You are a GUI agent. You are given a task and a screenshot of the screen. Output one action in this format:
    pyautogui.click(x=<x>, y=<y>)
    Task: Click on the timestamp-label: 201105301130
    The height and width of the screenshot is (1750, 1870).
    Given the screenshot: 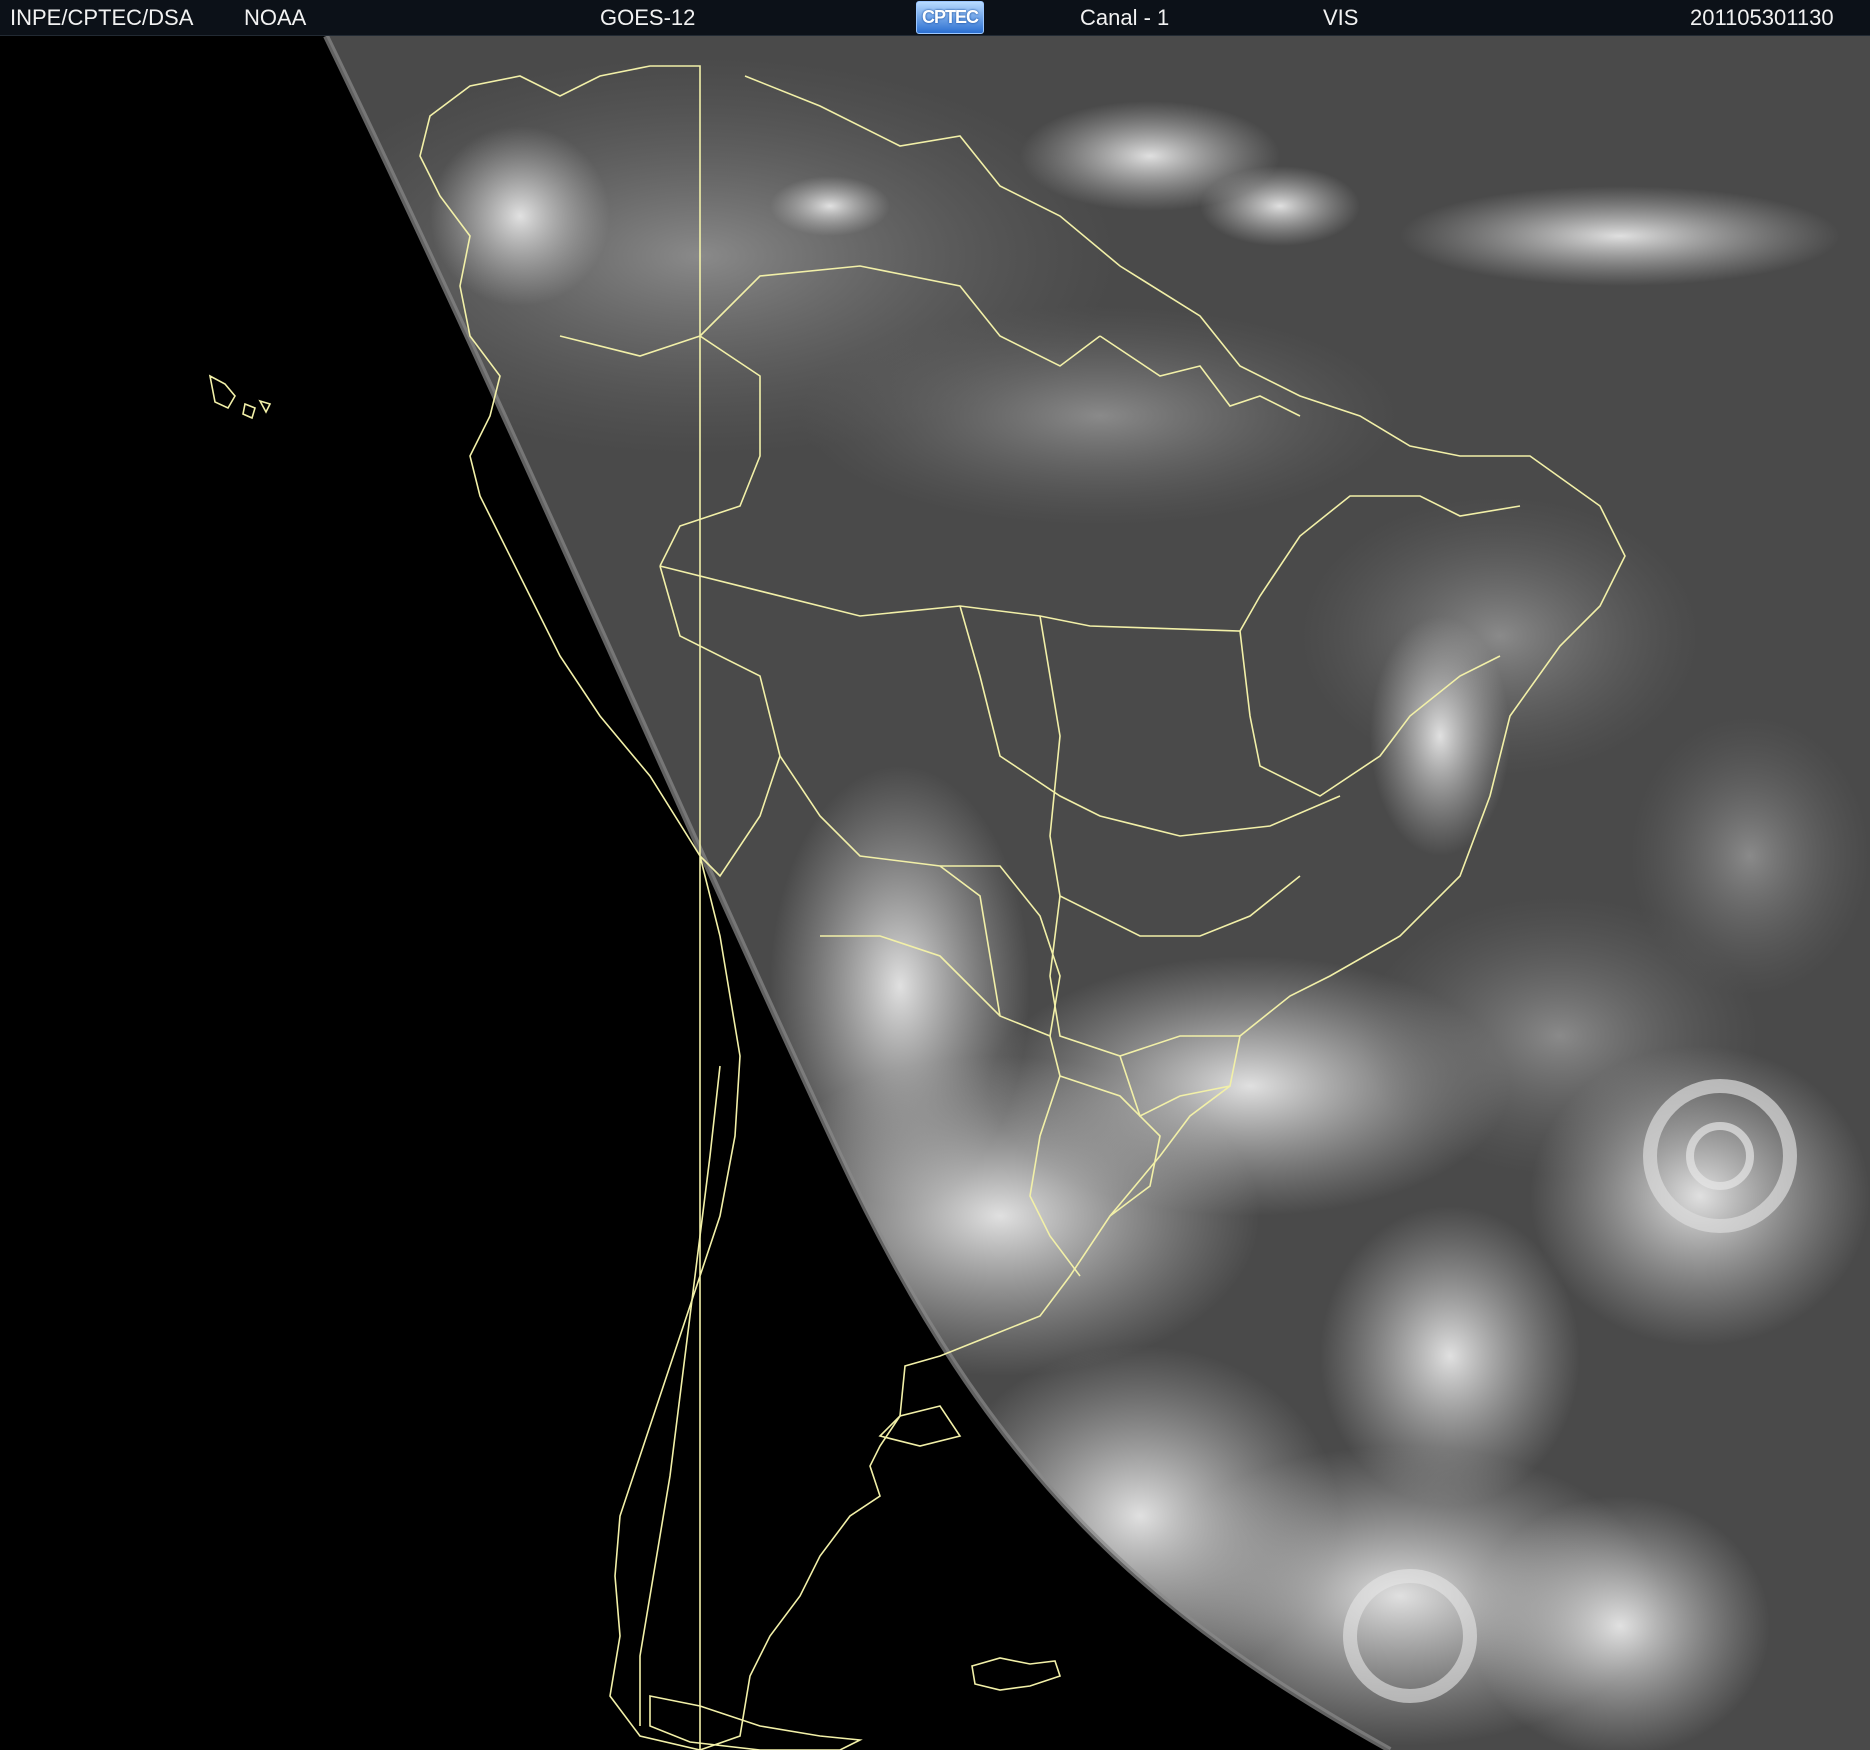 What is the action you would take?
    pyautogui.click(x=1762, y=17)
    